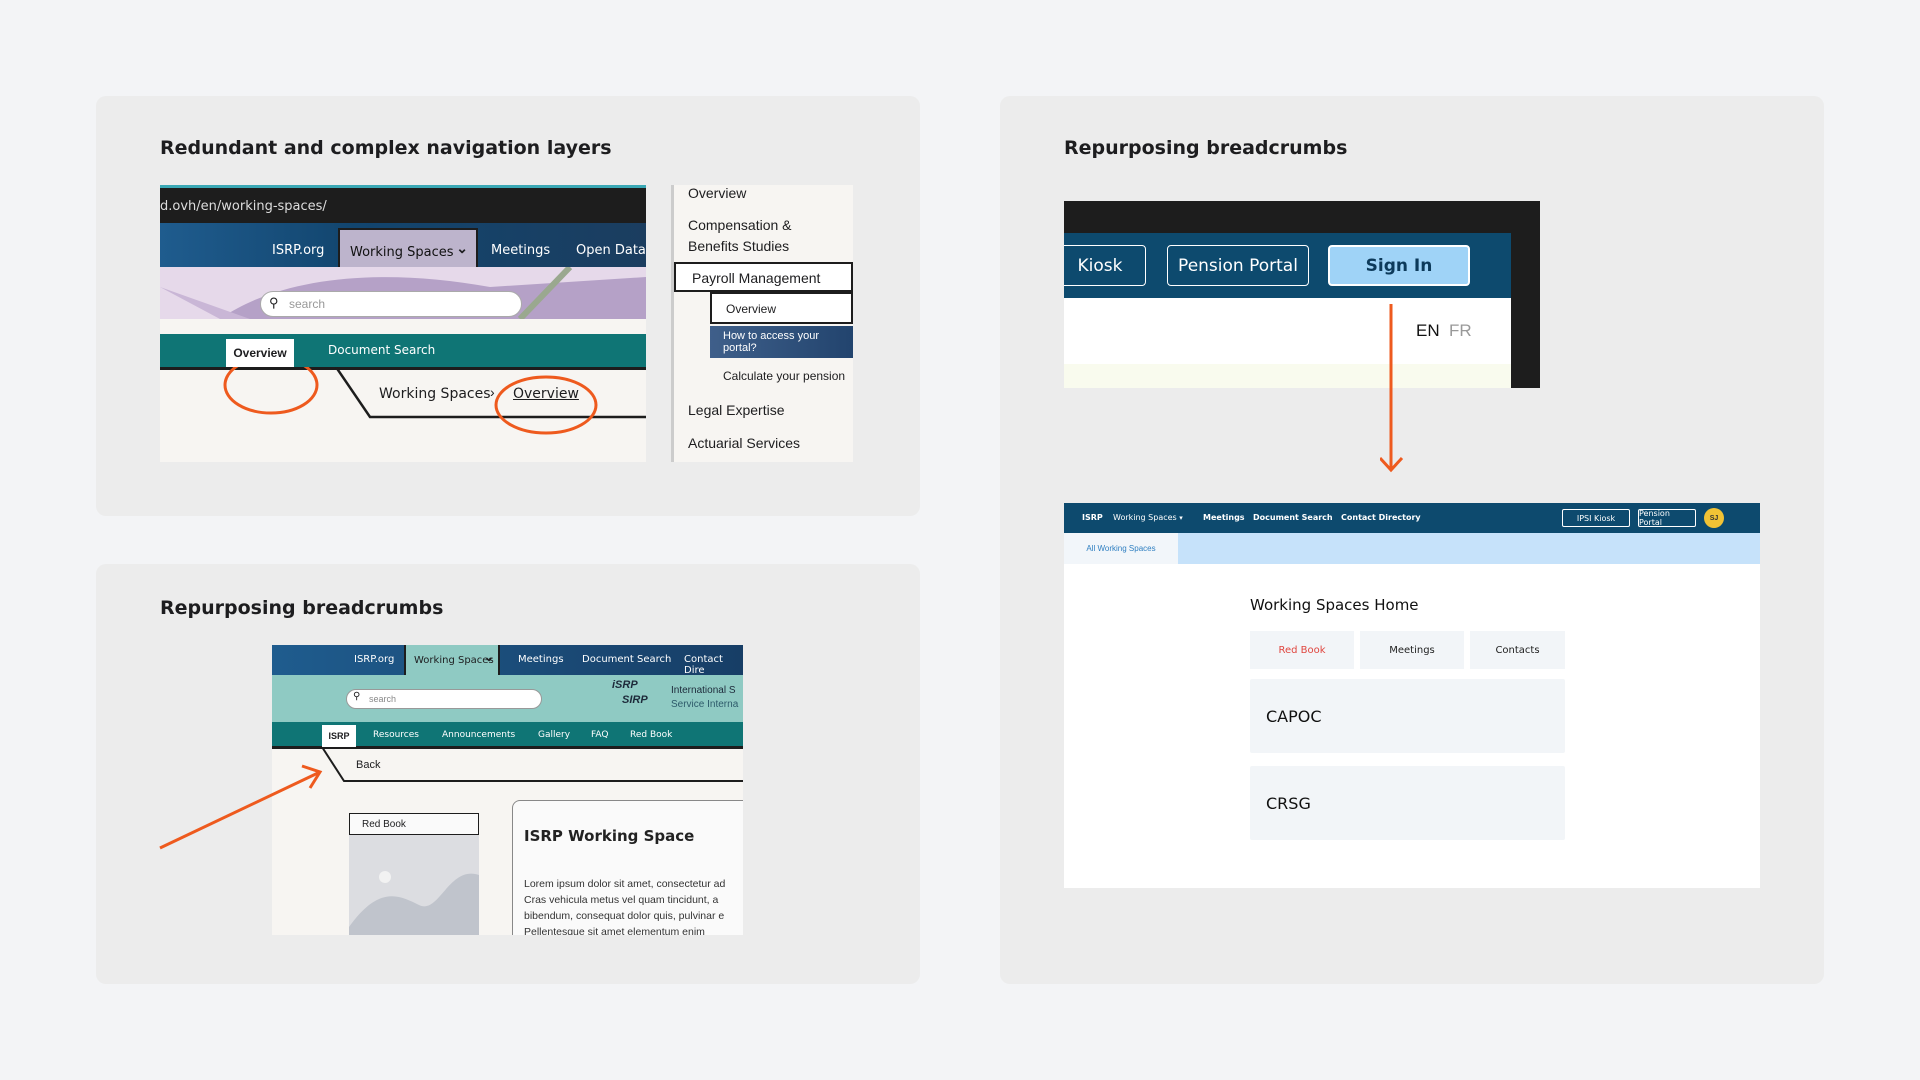 This screenshot has height=1080, width=1920. I want to click on subnav-overview-tab: Overview, so click(260, 353).